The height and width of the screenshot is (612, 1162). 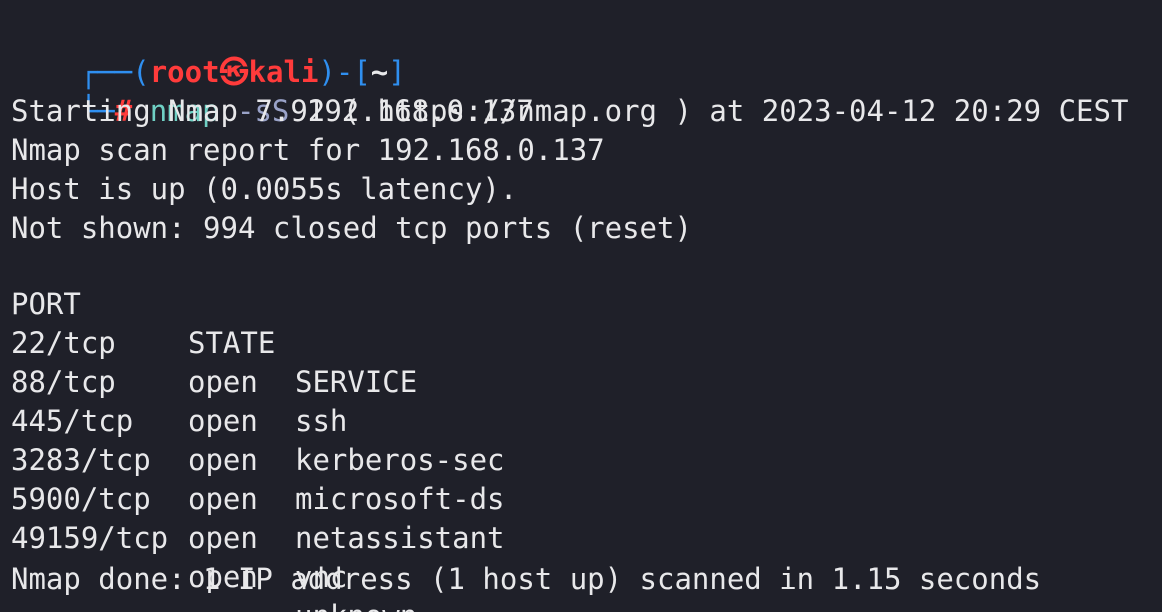 I want to click on table-row: 3283/tcp open netassistant, so click(x=258, y=478).